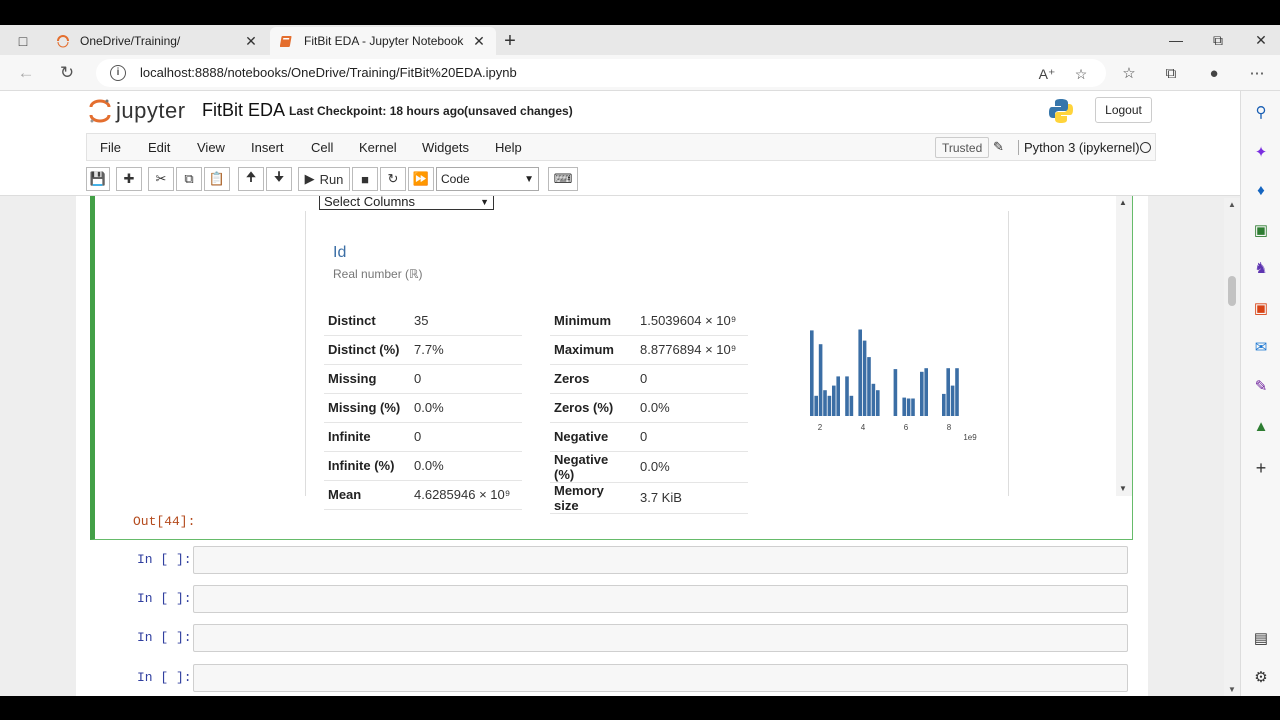 This screenshot has width=1280, height=720. What do you see at coordinates (998, 147) in the screenshot?
I see `edit-pencil-icon: ✎` at bounding box center [998, 147].